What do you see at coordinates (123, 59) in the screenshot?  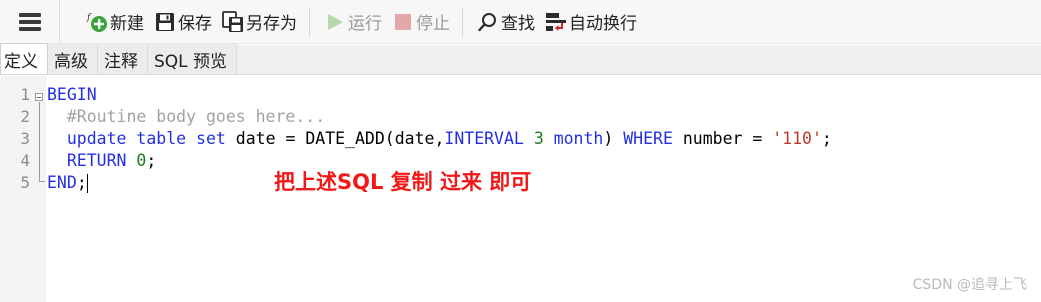 I see `tab-comment: 注释` at bounding box center [123, 59].